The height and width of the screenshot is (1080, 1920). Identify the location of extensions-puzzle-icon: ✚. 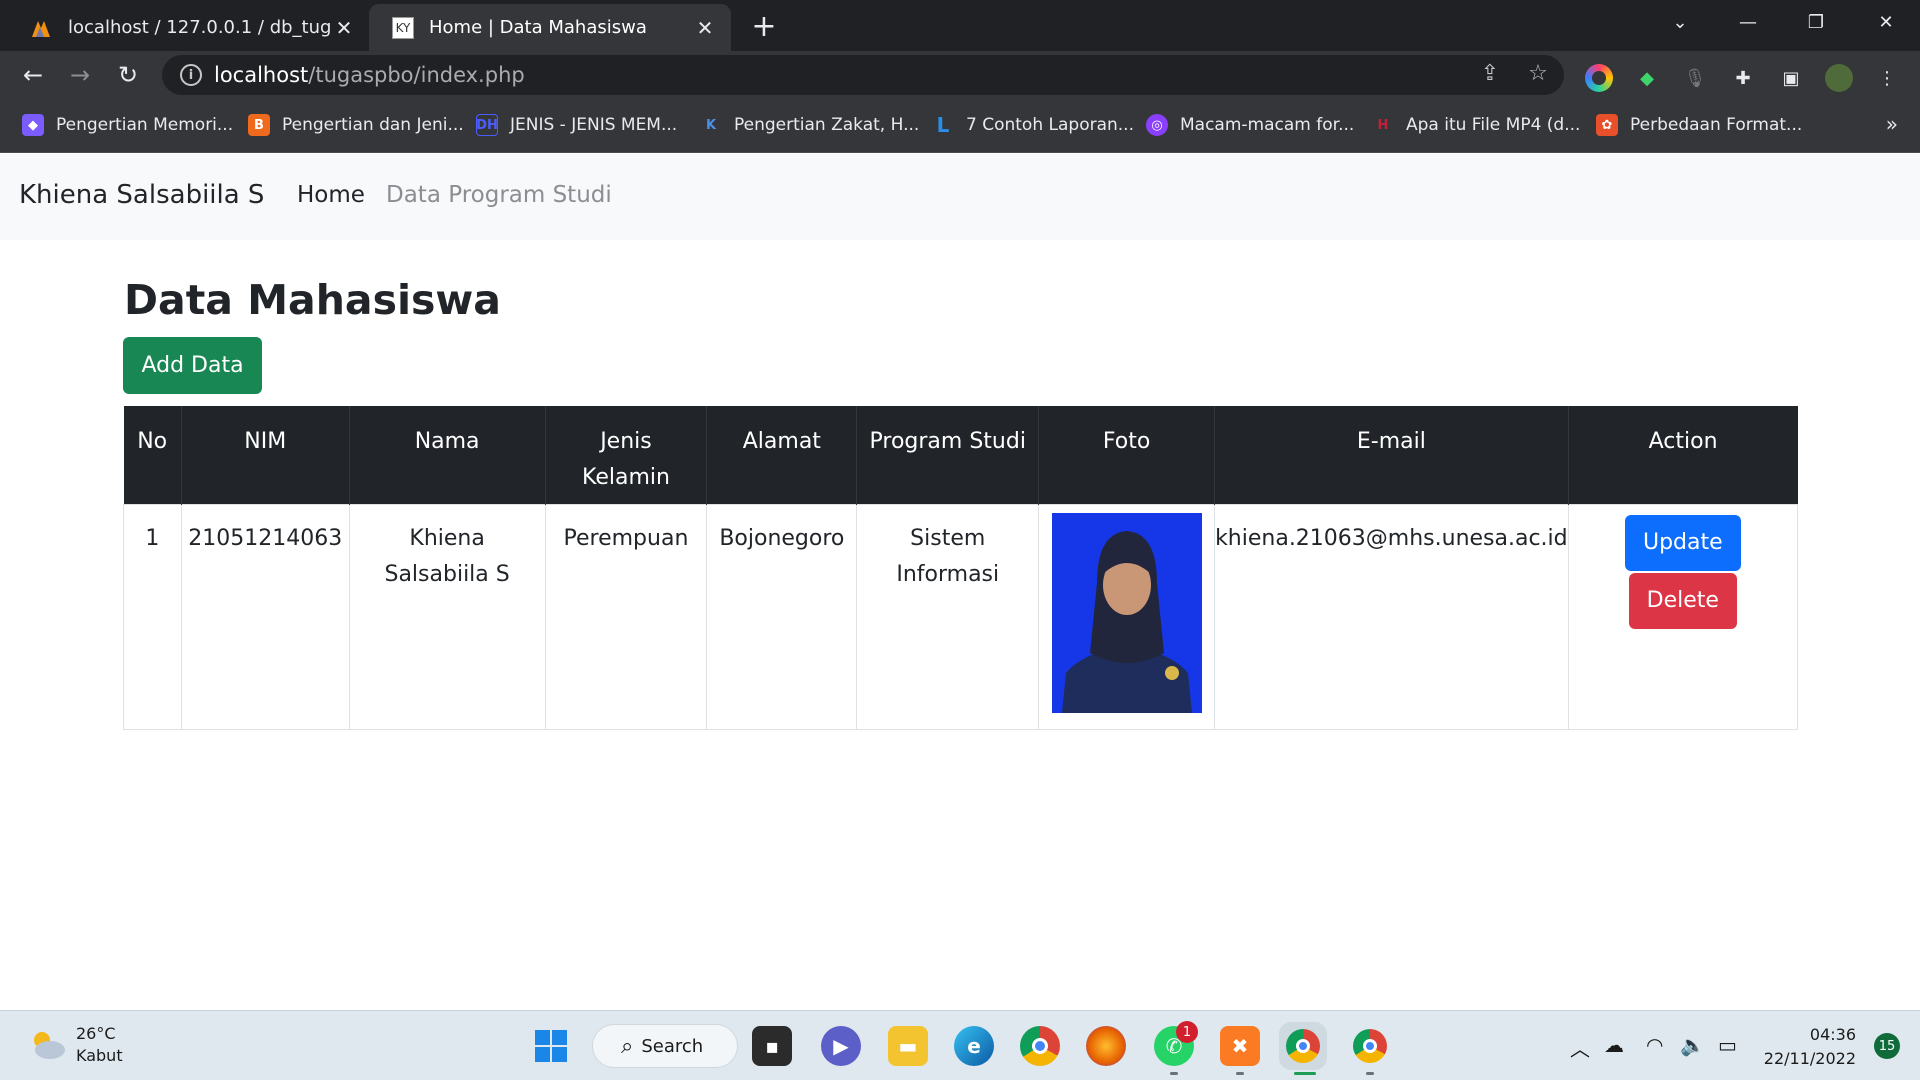
(1743, 78).